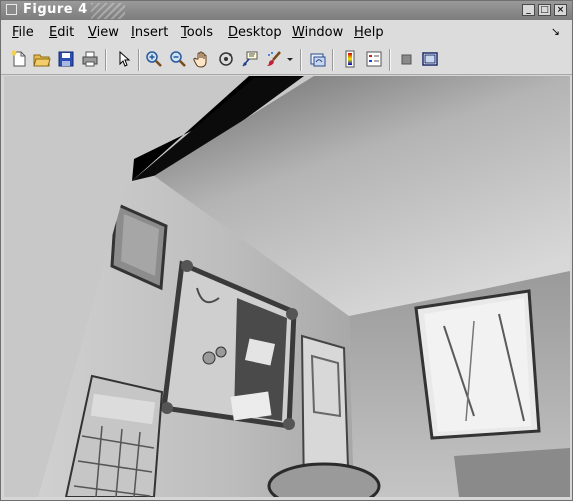 The width and height of the screenshot is (573, 501). Describe the element at coordinates (350, 59) in the screenshot. I see `insert-colorbar-icon` at that location.